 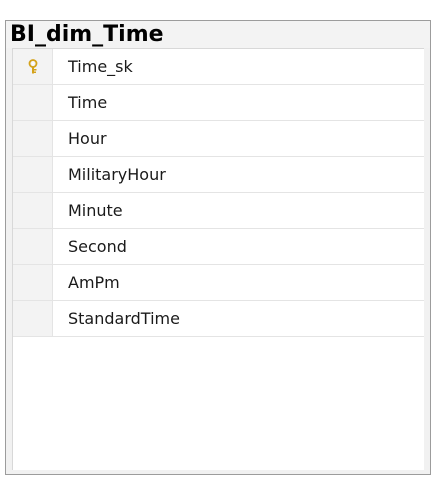 I want to click on column-row: StandardTime, so click(x=218, y=319).